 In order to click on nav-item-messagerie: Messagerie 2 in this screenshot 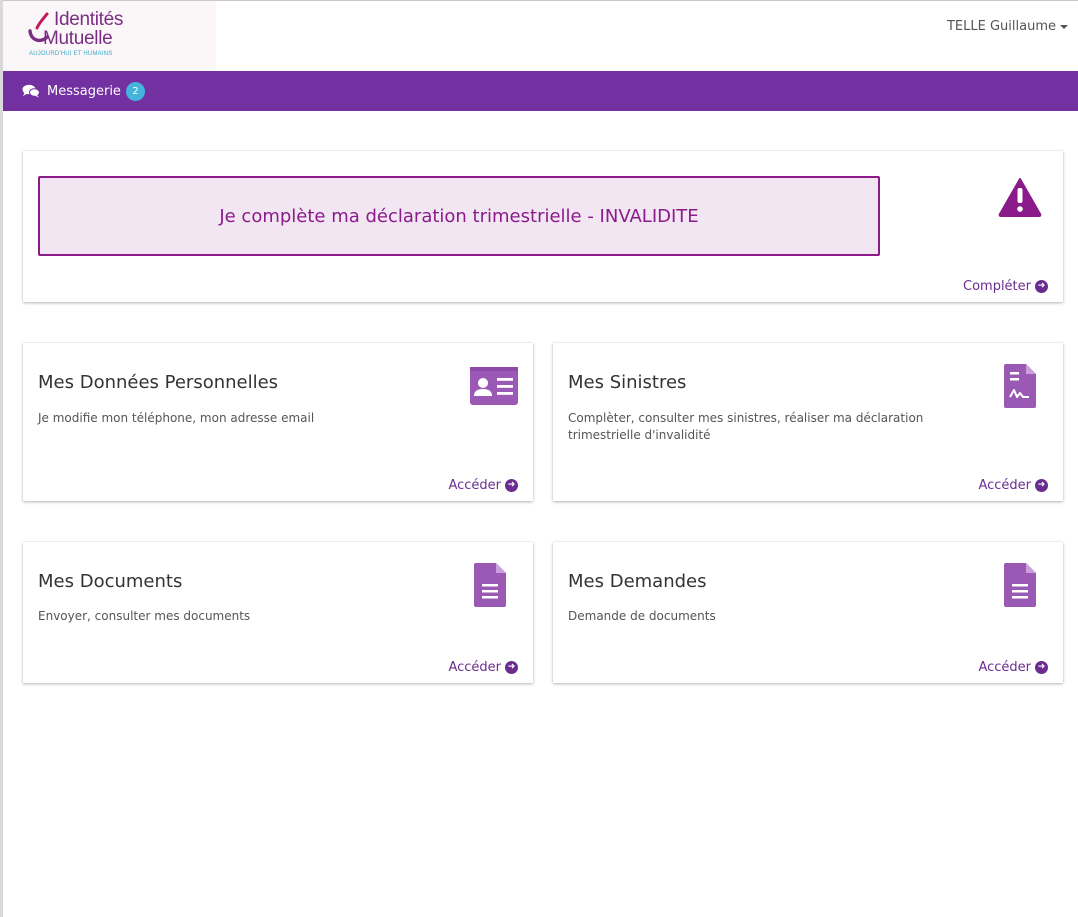, I will do `click(83, 91)`.